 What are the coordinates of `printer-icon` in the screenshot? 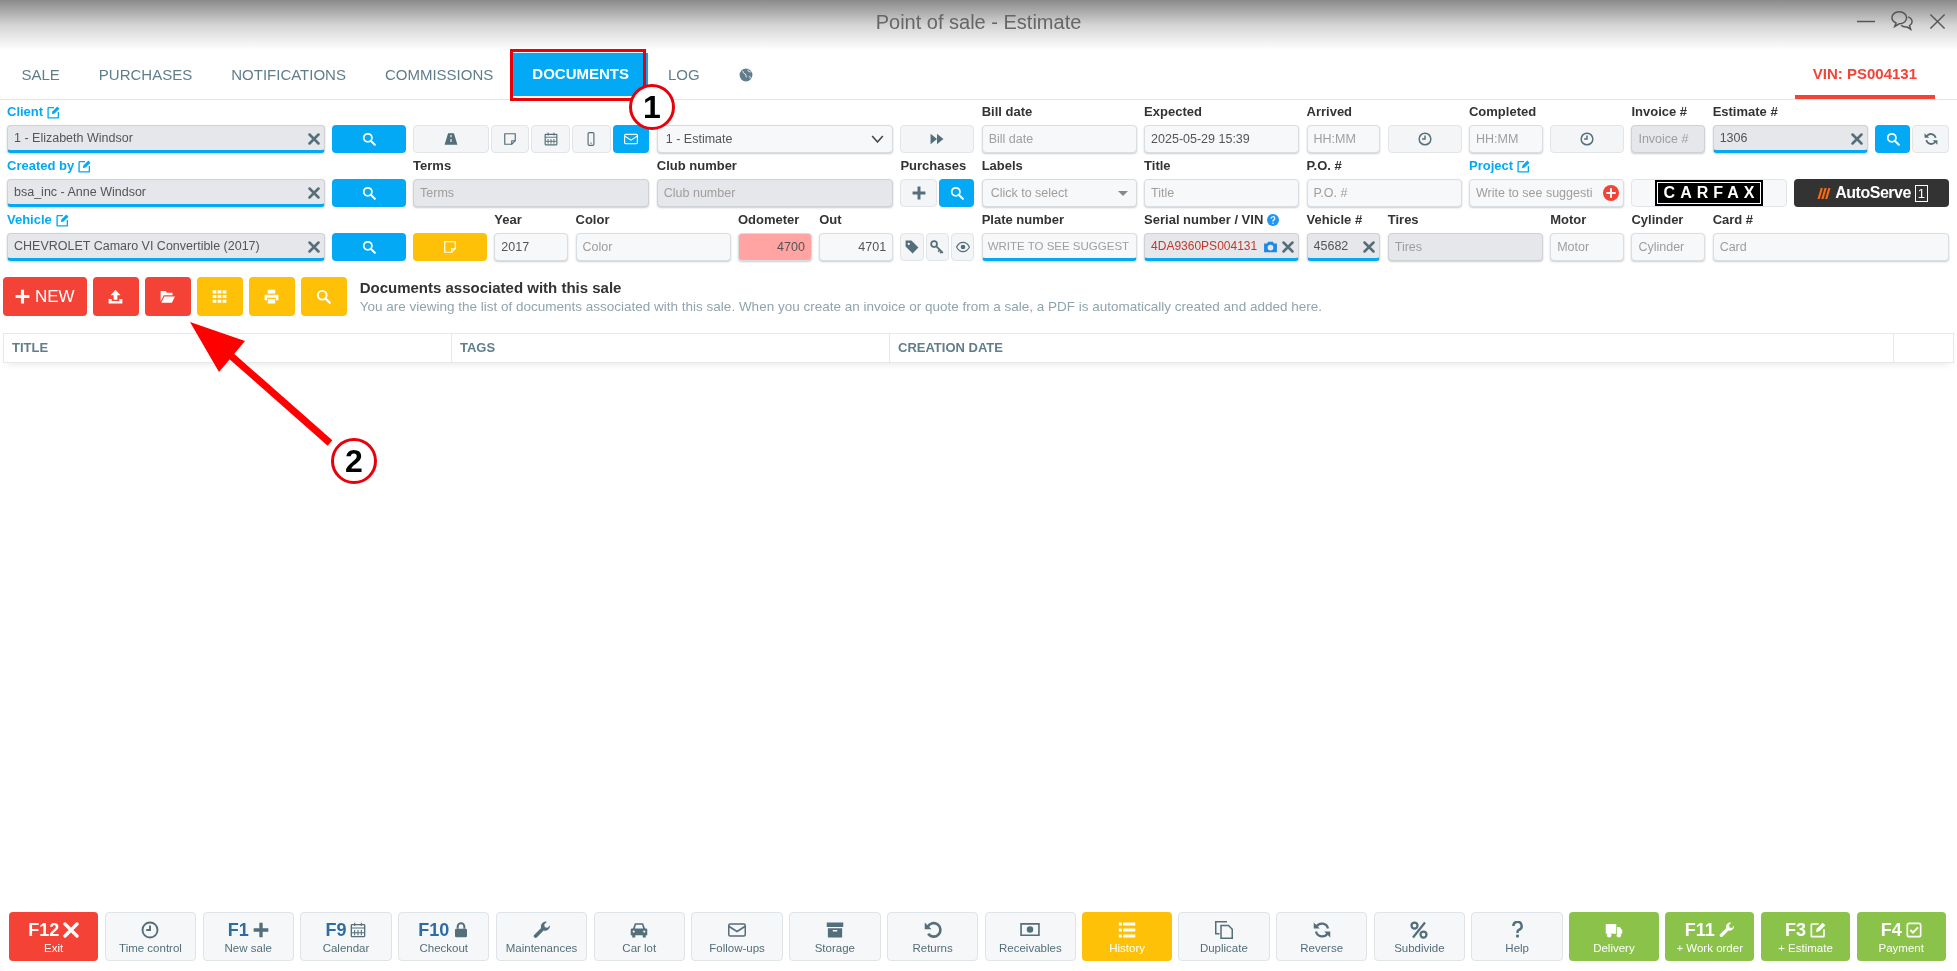 It's located at (272, 296).